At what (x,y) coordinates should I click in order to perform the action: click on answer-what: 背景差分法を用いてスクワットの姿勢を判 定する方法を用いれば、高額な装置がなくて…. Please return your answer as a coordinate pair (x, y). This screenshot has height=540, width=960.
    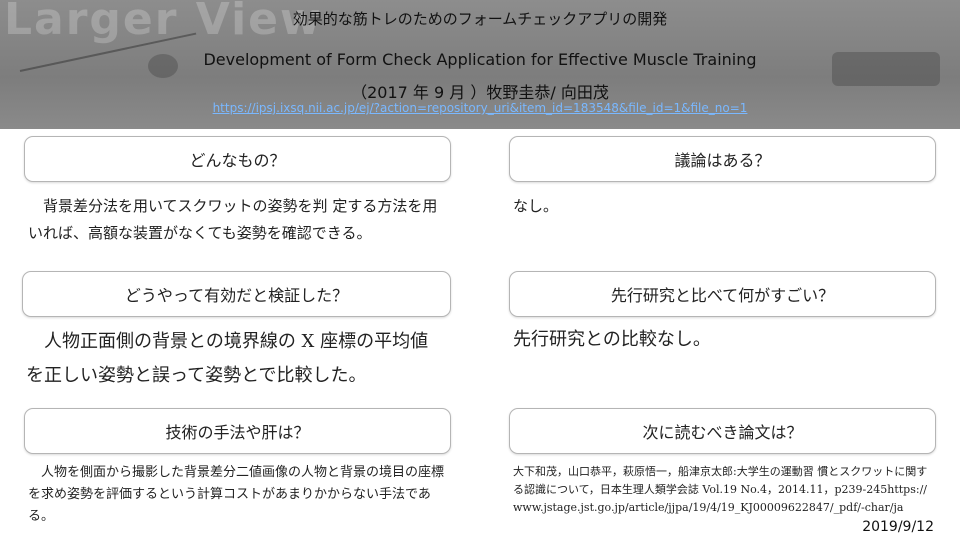
    Looking at the image, I should click on (233, 219).